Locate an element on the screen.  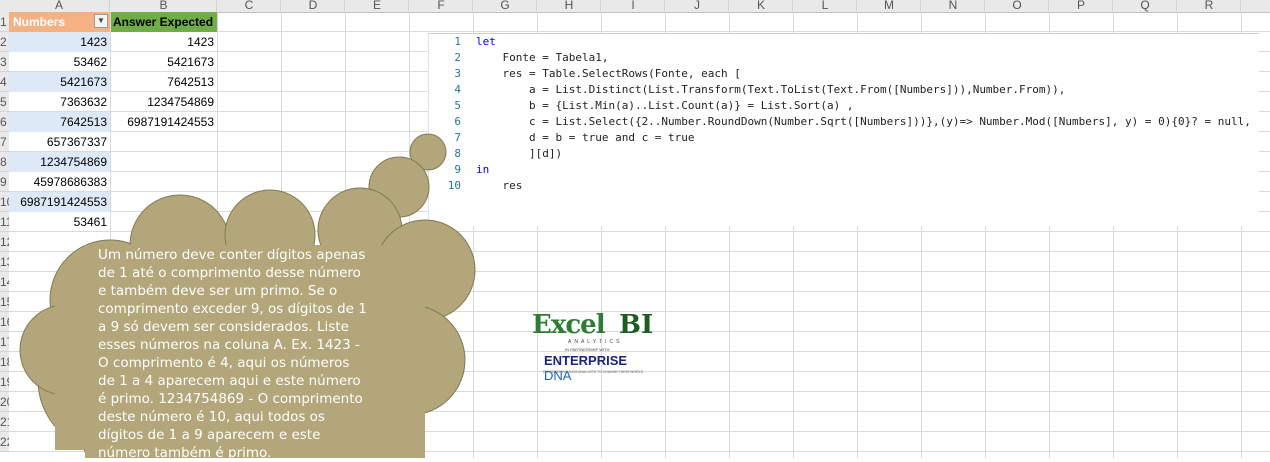
line-number: 8 is located at coordinates (457, 153).